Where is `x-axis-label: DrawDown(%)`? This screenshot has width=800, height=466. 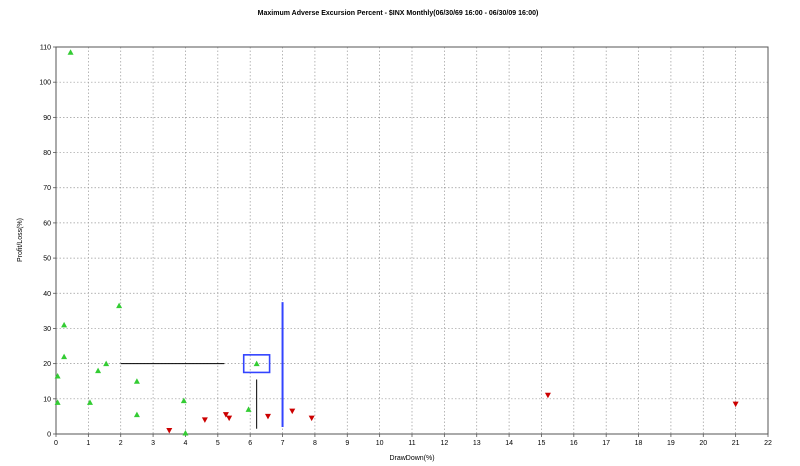 x-axis-label: DrawDown(%) is located at coordinates (411, 458).